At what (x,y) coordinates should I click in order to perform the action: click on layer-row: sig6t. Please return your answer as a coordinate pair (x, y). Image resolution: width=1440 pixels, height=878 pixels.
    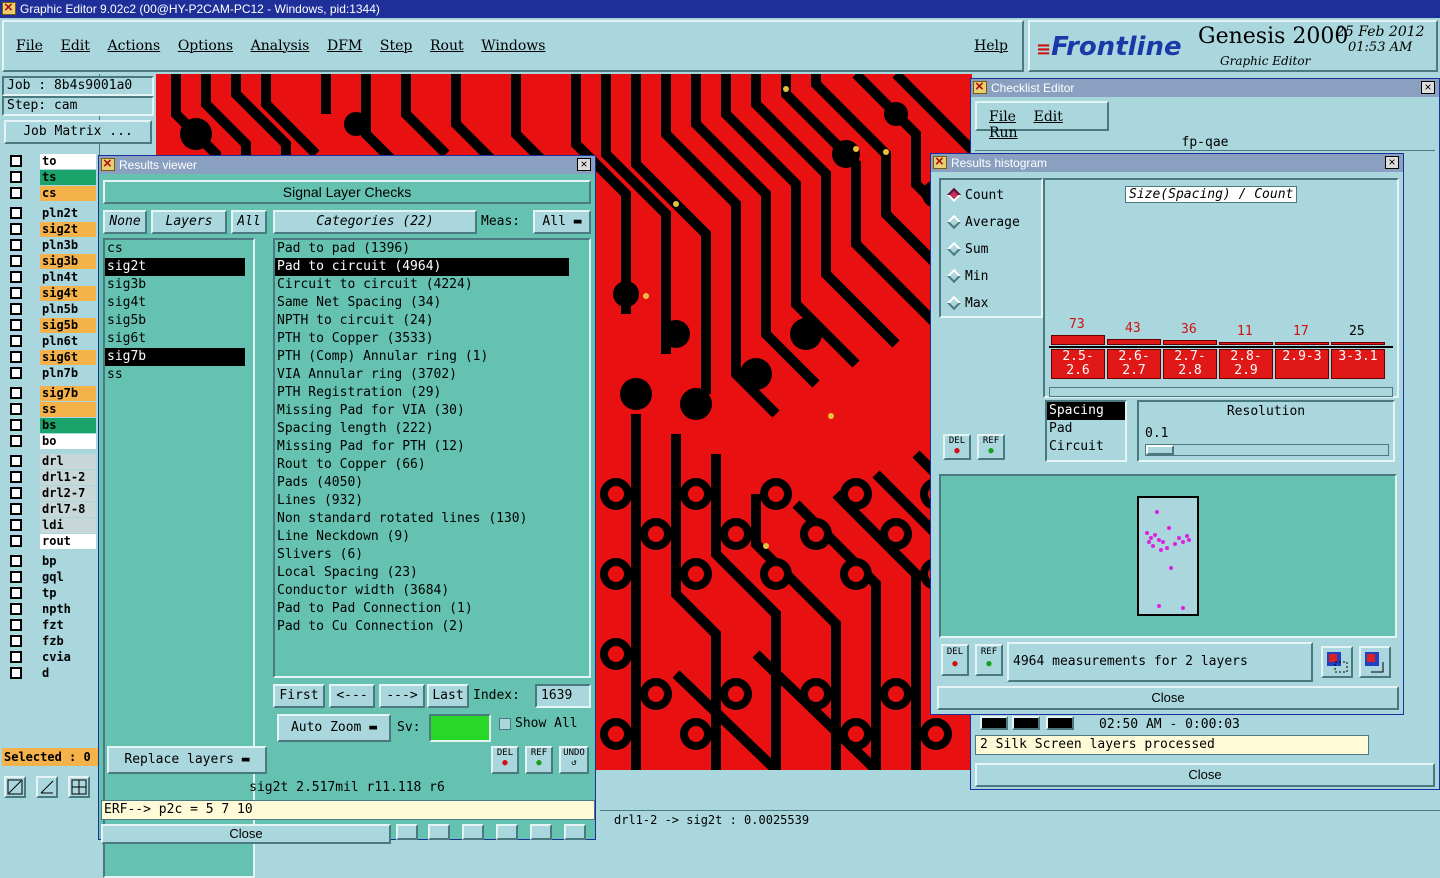
    Looking at the image, I should click on (51, 357).